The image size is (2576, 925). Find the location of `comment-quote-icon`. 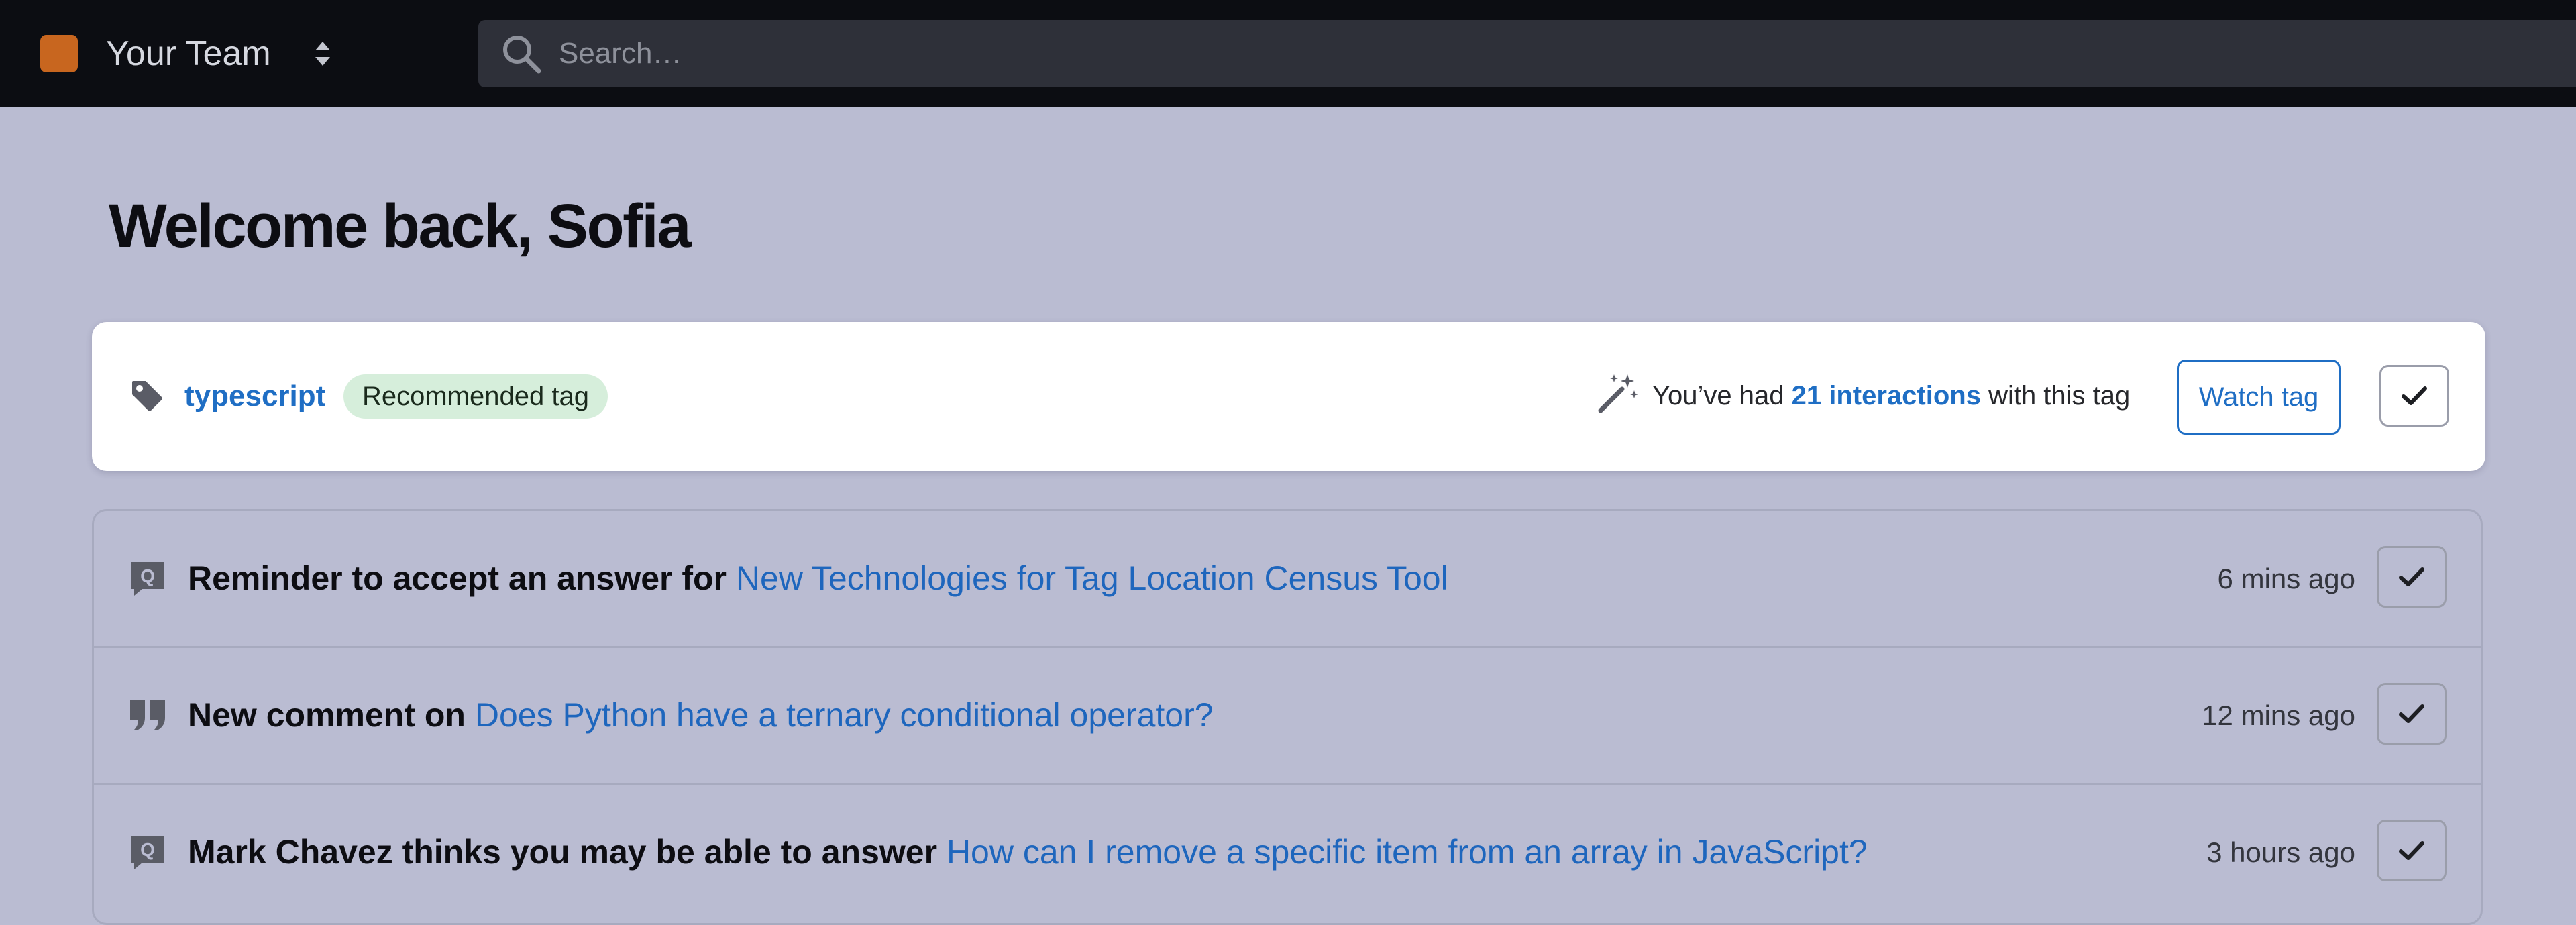

comment-quote-icon is located at coordinates (147, 715).